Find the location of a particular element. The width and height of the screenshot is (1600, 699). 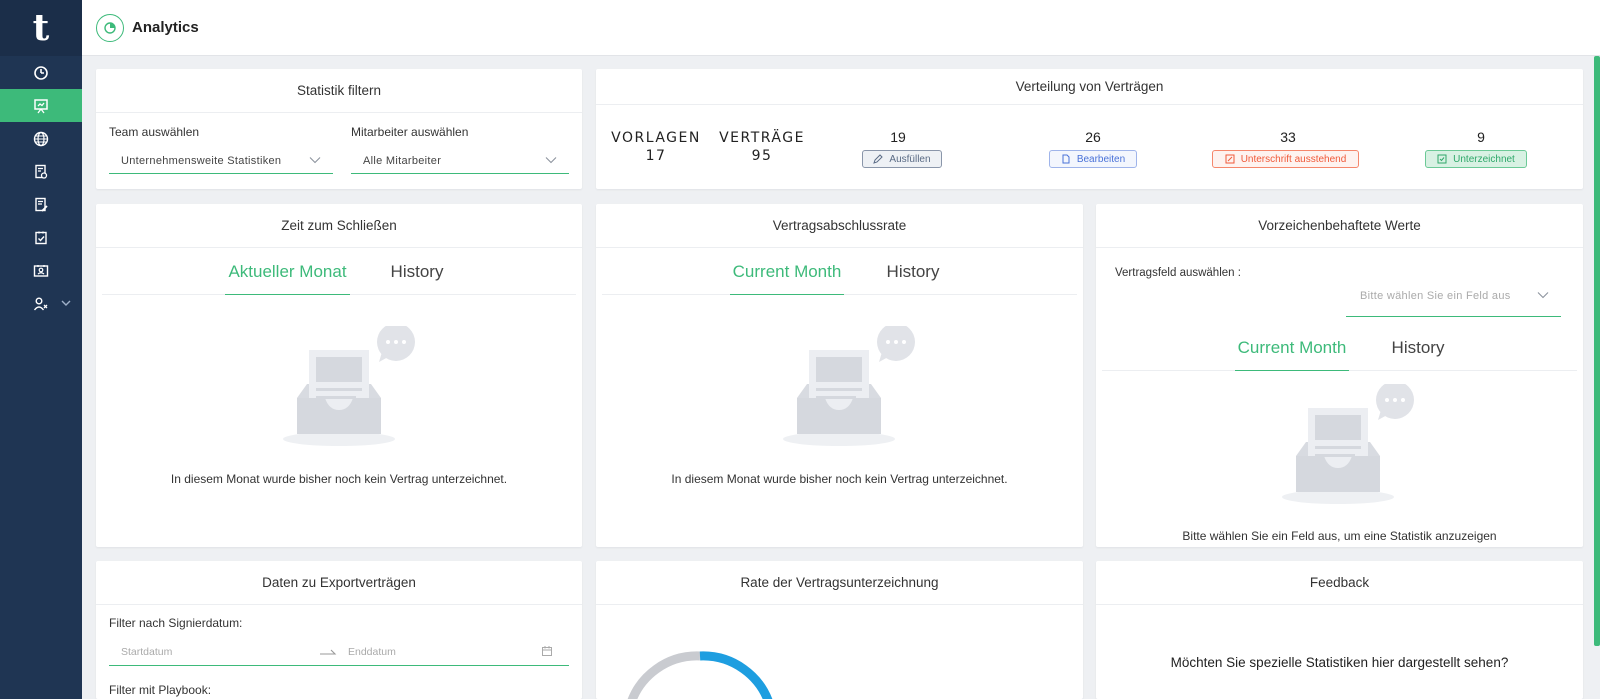

nav-id-card is located at coordinates (41, 270).